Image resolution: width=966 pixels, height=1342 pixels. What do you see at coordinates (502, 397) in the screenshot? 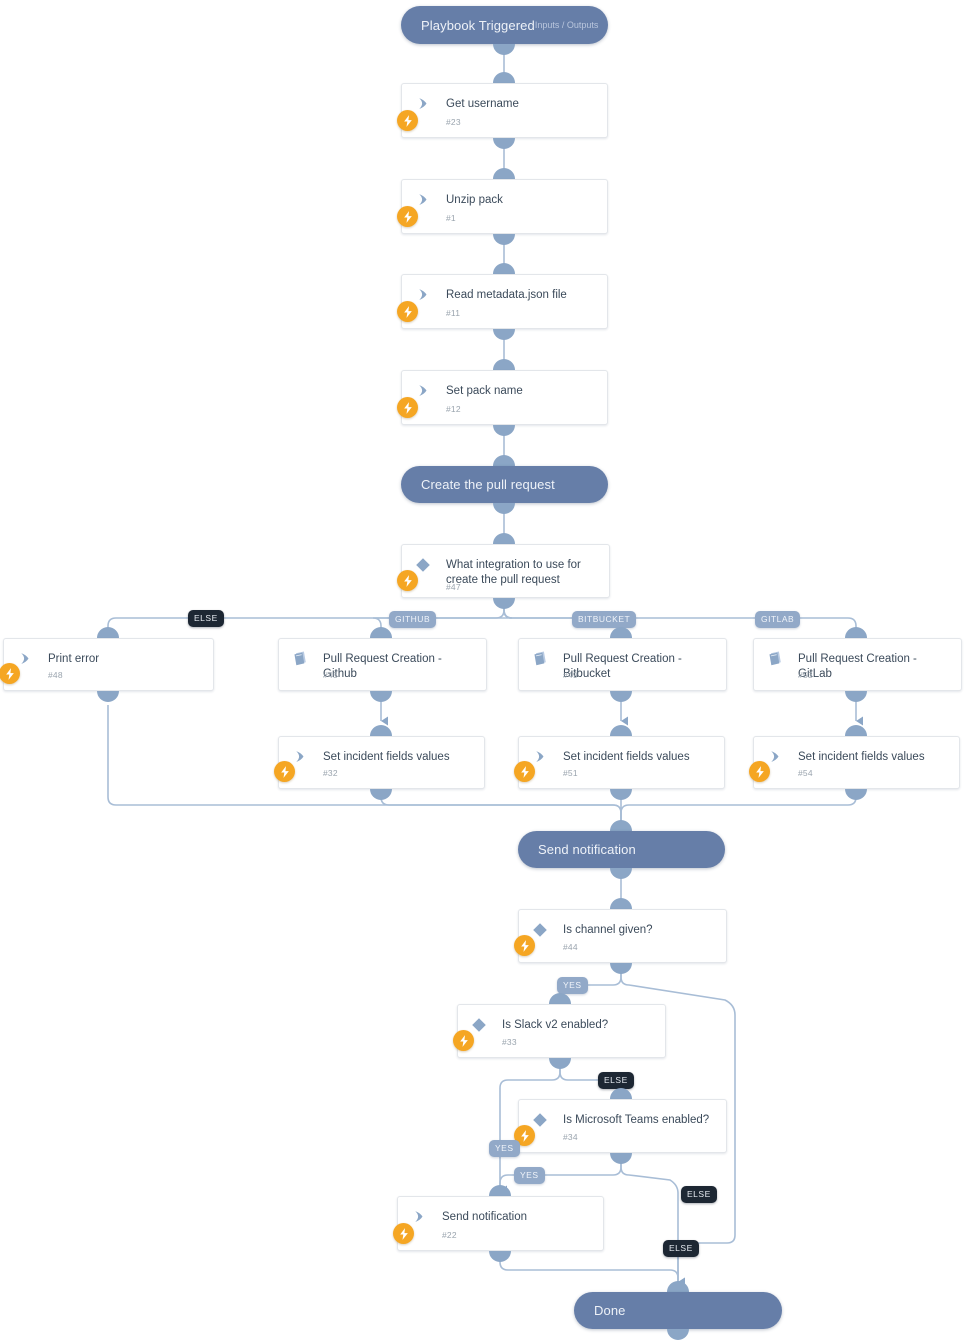
I see `node-set-pack-name: Set pack name #12` at bounding box center [502, 397].